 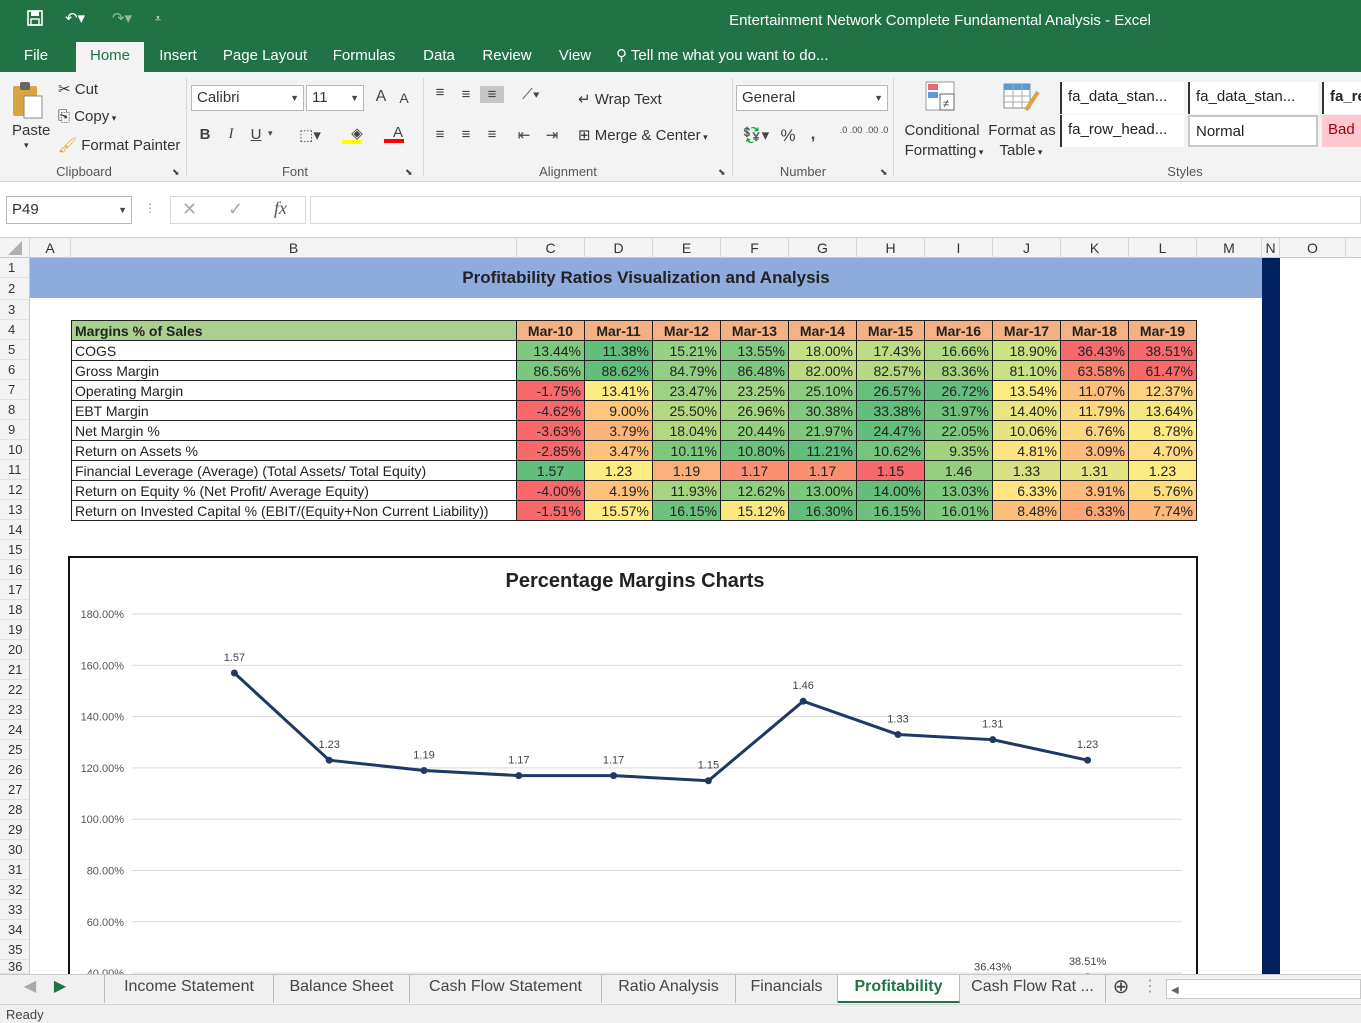 I want to click on value-cell: 13.64%, so click(x=1162, y=410).